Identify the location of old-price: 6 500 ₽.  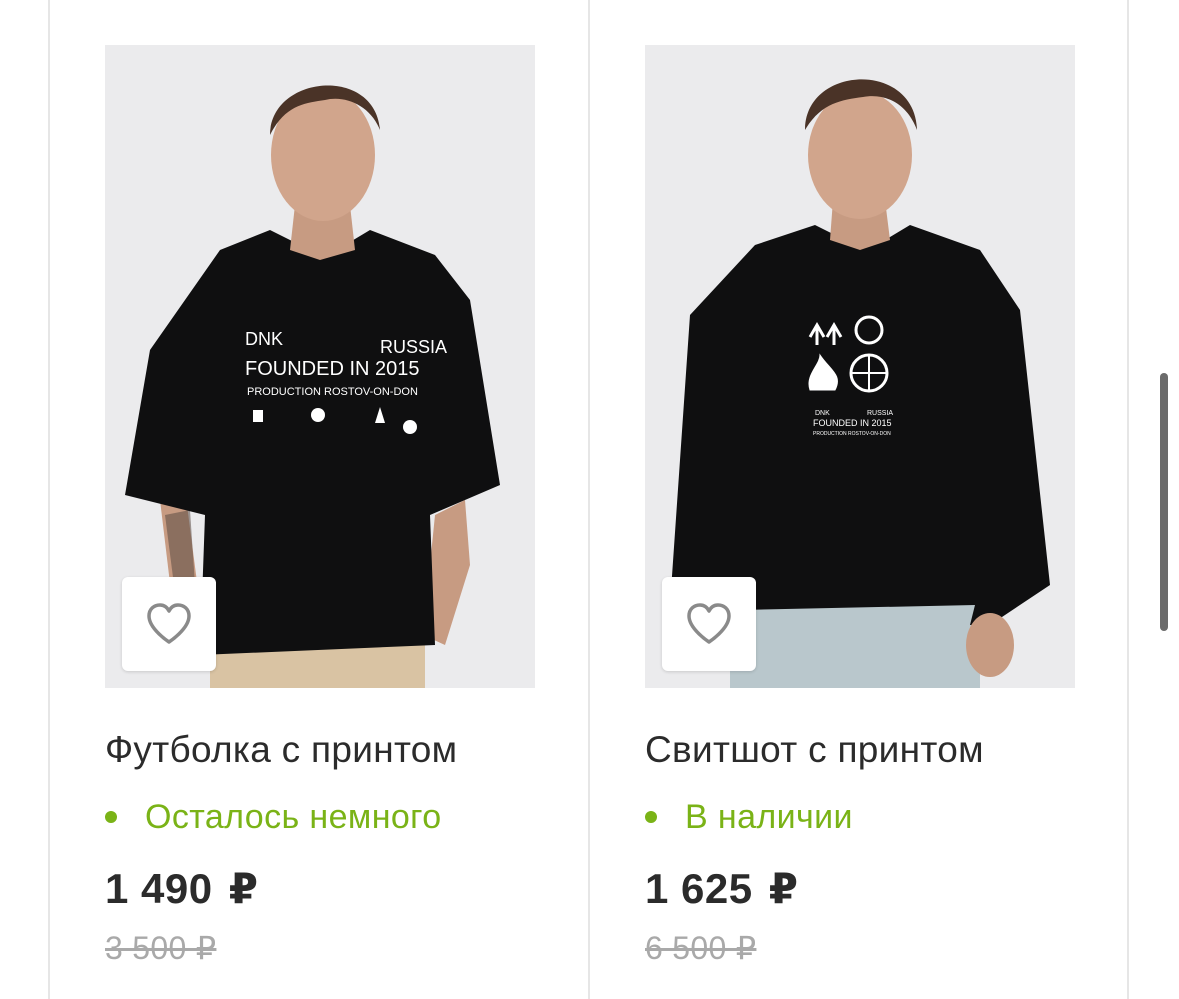
(701, 948).